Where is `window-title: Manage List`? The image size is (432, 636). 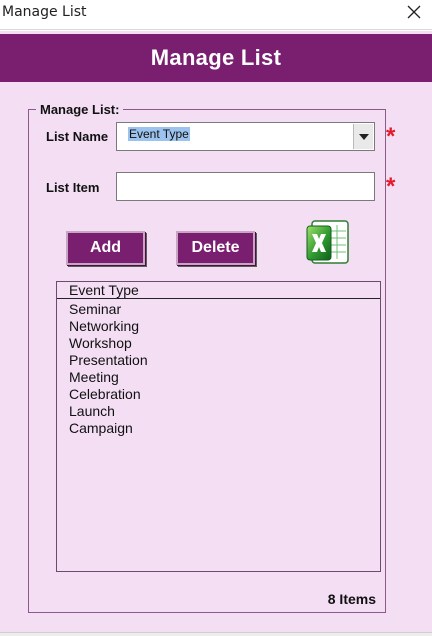 window-title: Manage List is located at coordinates (44, 12).